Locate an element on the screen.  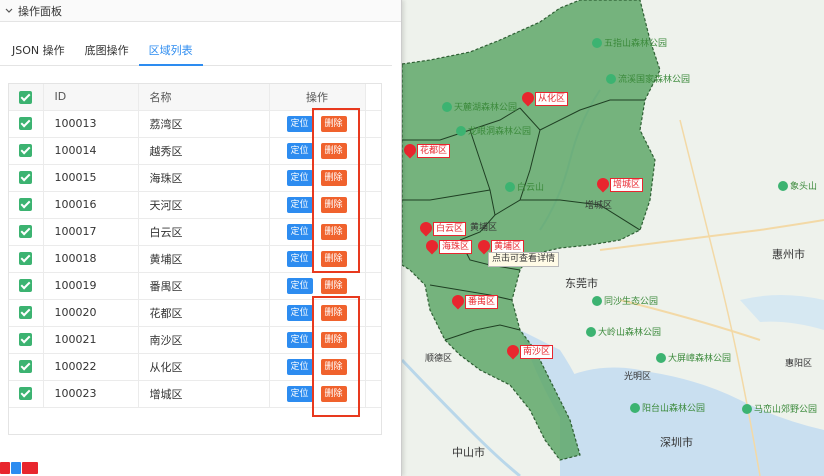
tab-json: JSON 操作 is located at coordinates (38, 52).